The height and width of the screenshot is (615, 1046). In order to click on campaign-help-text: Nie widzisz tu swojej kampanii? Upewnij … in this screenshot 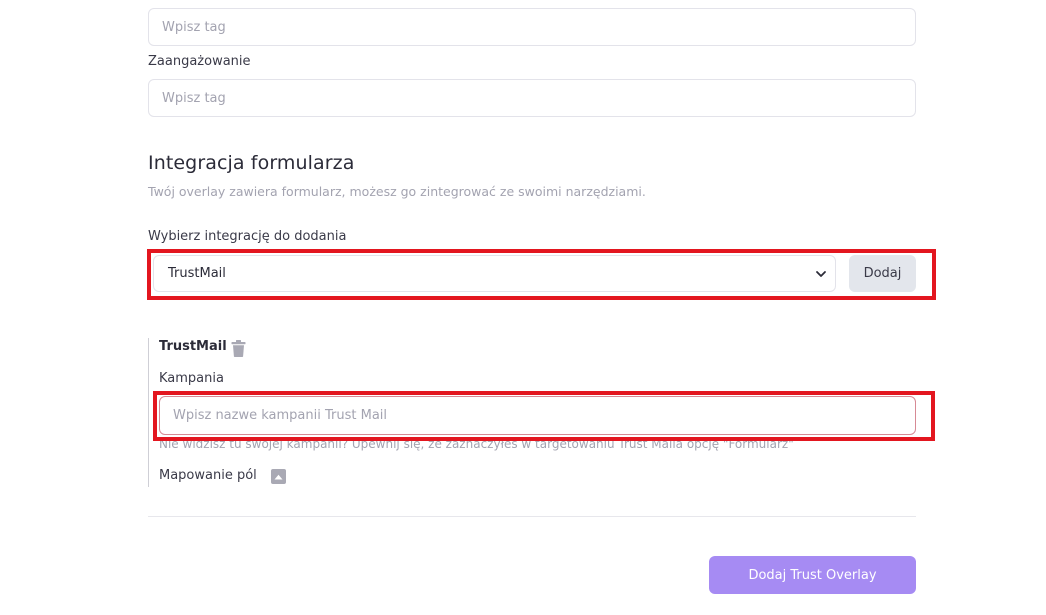, I will do `click(476, 444)`.